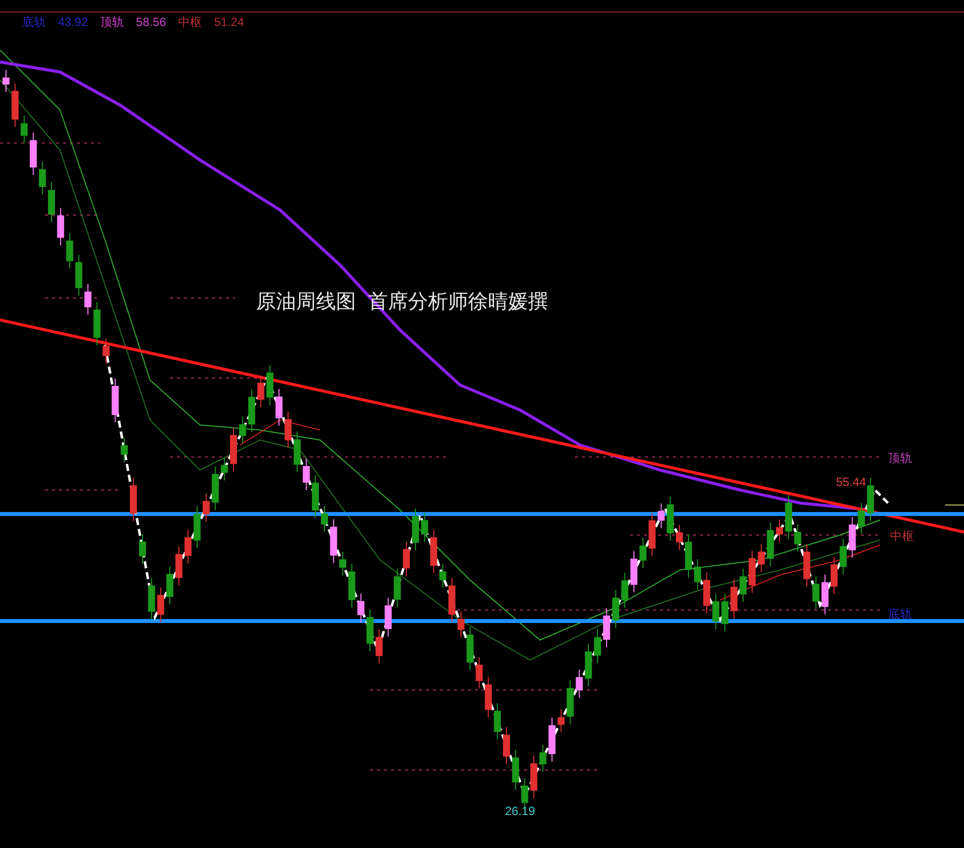 The height and width of the screenshot is (848, 964). Describe the element at coordinates (229, 22) in the screenshot. I see `legend-value: 51.24` at that location.